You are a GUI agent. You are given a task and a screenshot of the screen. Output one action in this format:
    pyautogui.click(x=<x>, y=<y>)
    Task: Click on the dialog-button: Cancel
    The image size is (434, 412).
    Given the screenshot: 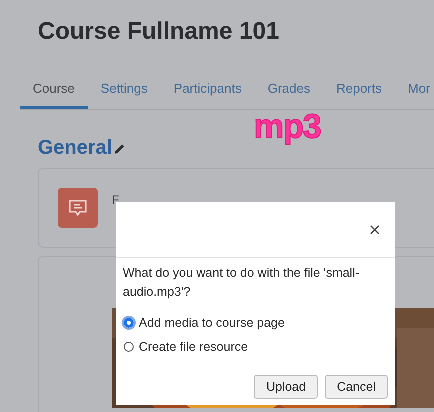 What is the action you would take?
    pyautogui.click(x=356, y=387)
    